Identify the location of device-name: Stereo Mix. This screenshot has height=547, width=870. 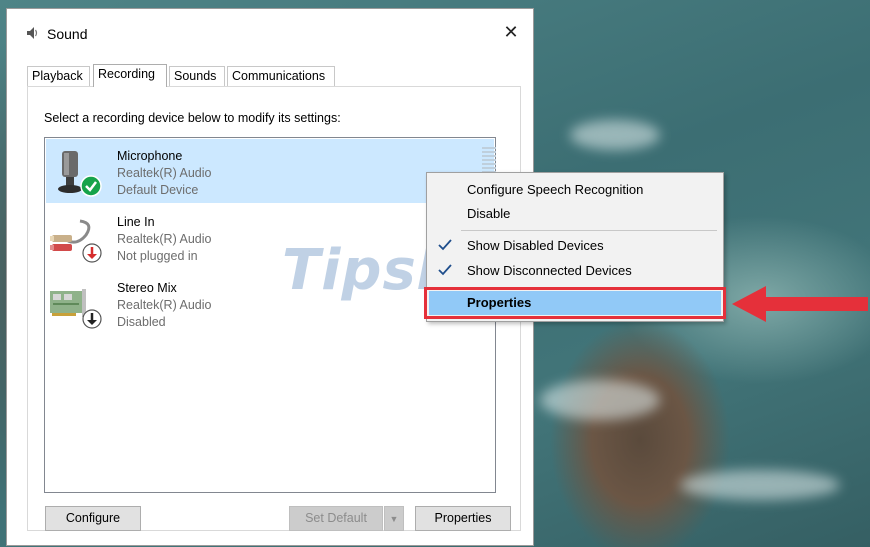
(147, 288).